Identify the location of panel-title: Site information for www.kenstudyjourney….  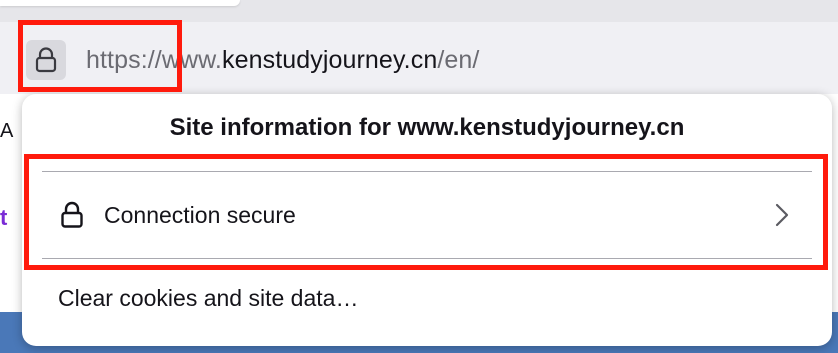
(427, 127).